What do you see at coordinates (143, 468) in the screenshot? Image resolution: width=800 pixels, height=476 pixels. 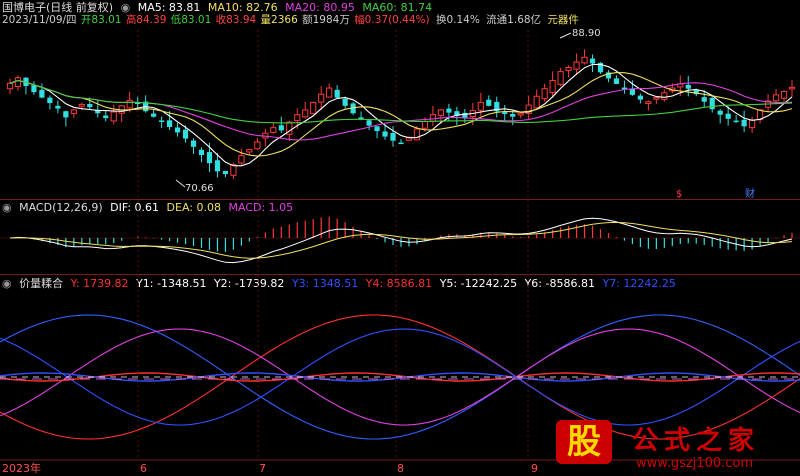 I see `x-label-jun: 6` at bounding box center [143, 468].